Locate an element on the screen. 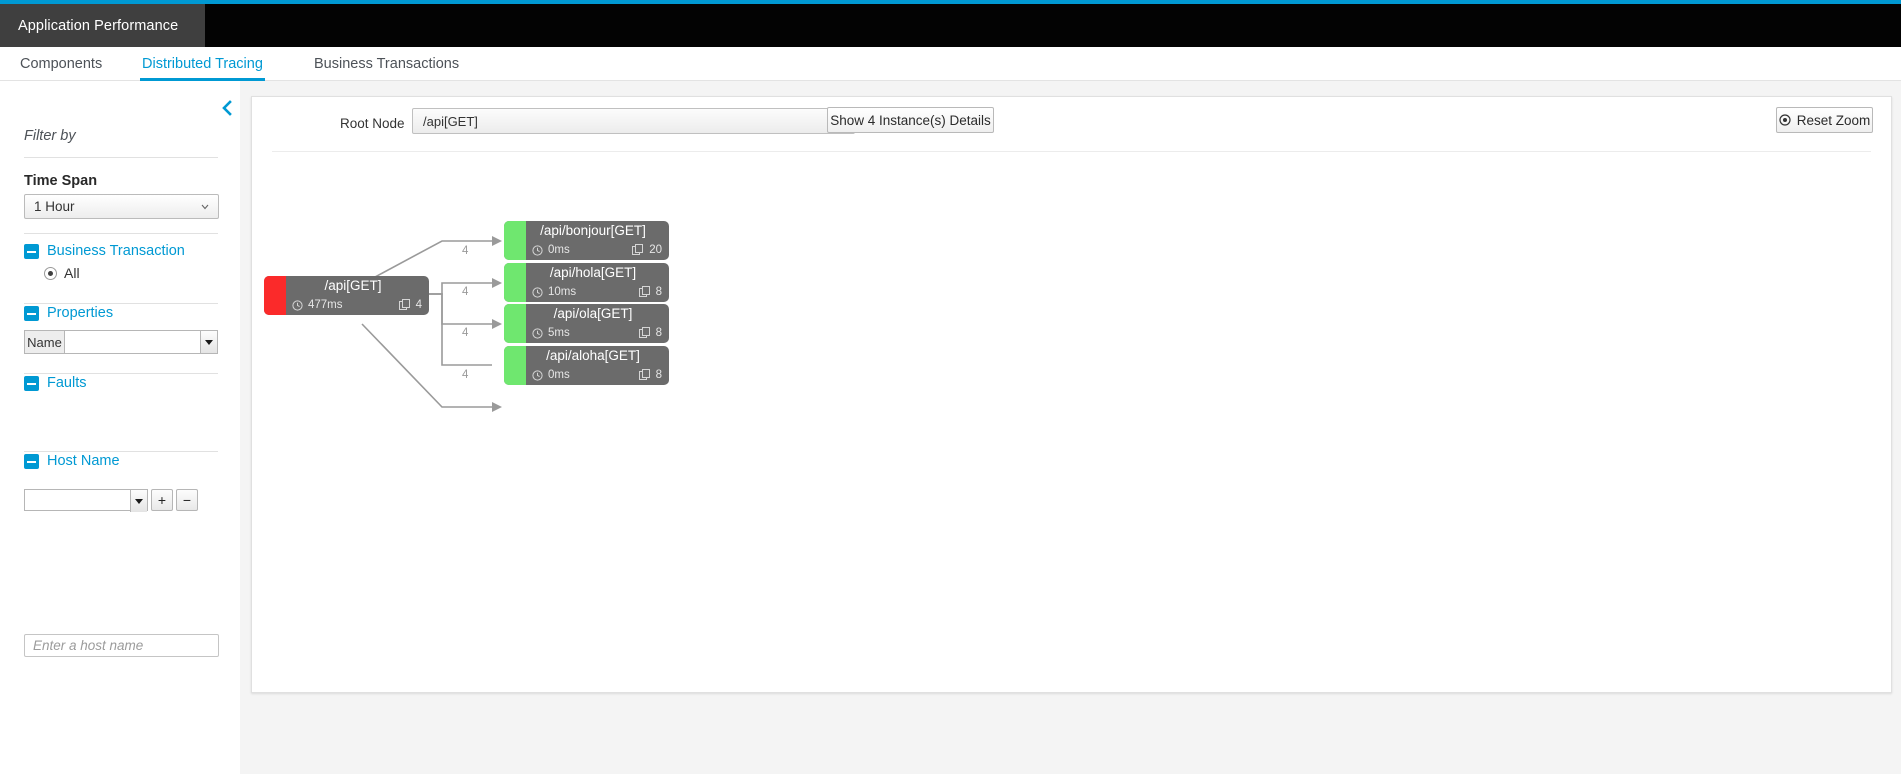 The height and width of the screenshot is (774, 1901). root-node-label: Root Node is located at coordinates (372, 123).